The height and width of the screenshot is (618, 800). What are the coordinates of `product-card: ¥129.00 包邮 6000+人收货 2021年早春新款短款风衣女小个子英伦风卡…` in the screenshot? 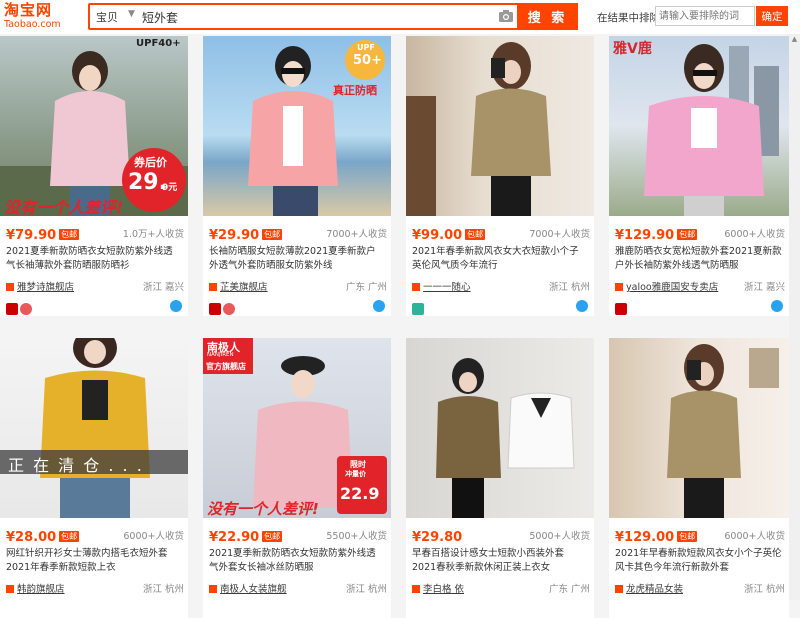 It's located at (699, 478).